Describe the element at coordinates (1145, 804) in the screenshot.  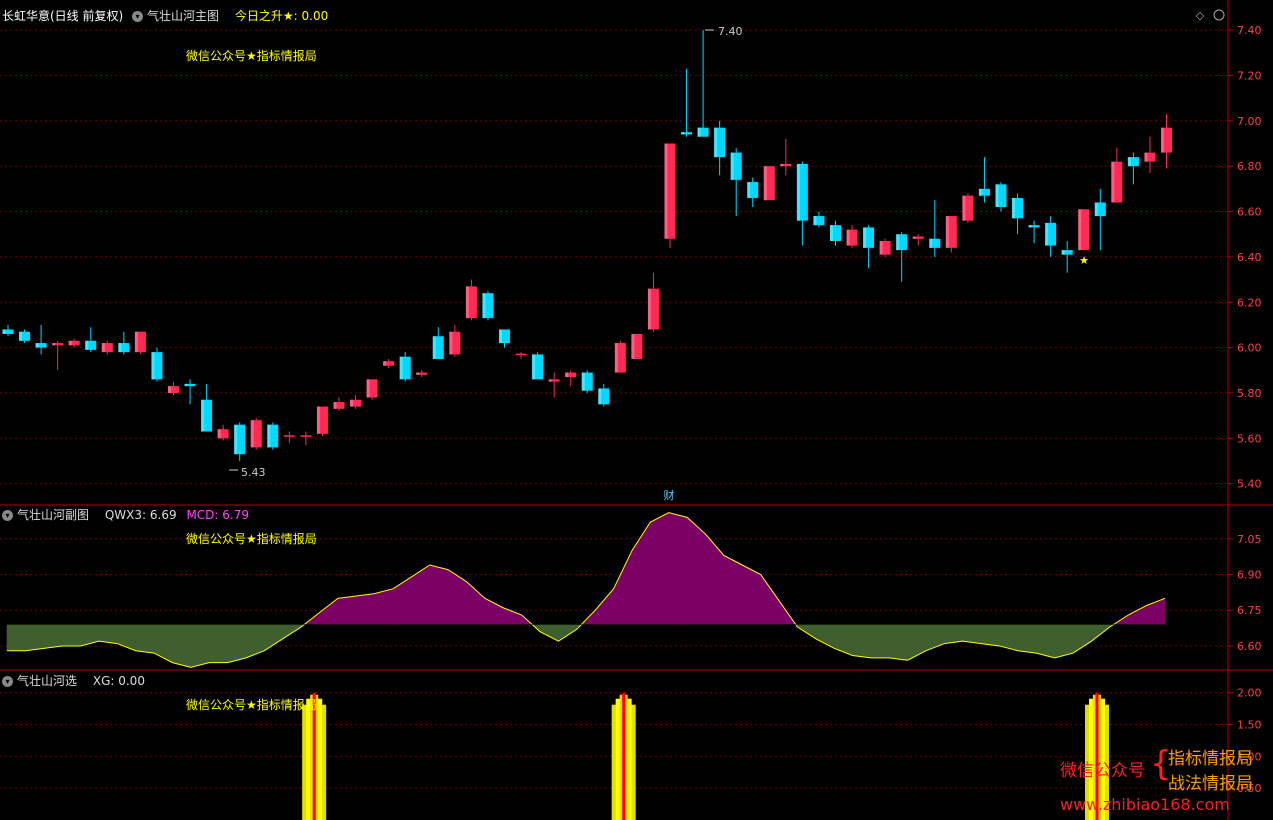
I see `brand-url: www.zhibiao168.com` at that location.